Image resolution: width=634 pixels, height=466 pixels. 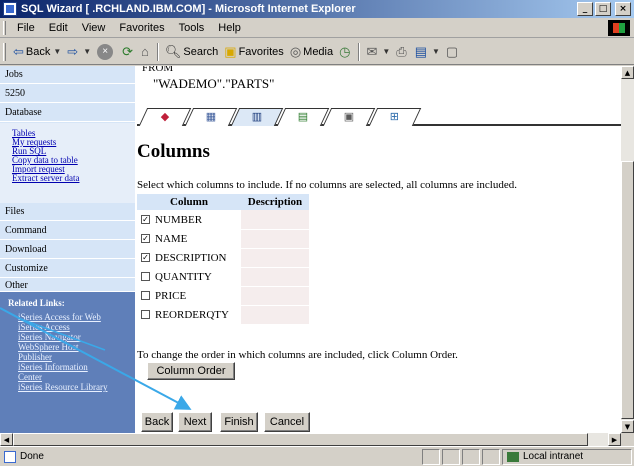 I want to click on vertical-scroll-thumb, so click(x=627, y=290).